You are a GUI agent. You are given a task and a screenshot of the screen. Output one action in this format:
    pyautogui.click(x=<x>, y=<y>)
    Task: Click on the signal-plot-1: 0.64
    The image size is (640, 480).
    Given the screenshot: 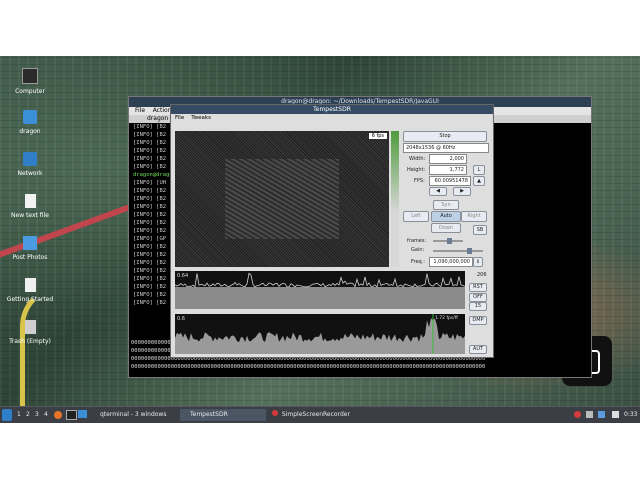 What is the action you would take?
    pyautogui.click(x=320, y=290)
    